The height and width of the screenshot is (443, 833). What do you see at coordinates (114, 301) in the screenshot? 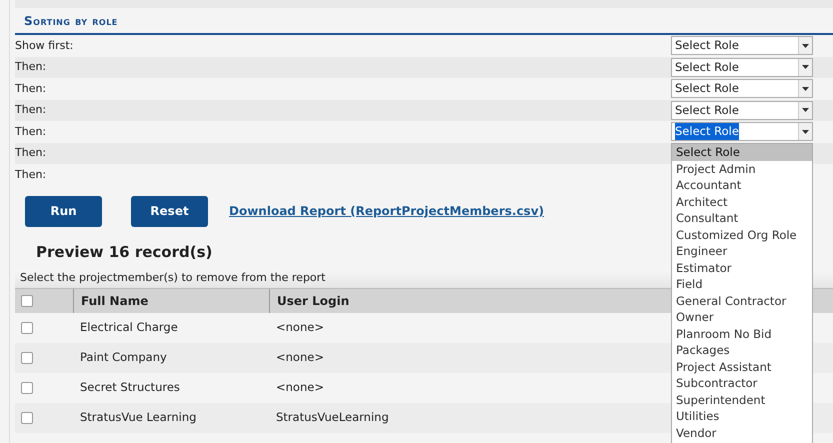
I see `column-header: Full Name` at bounding box center [114, 301].